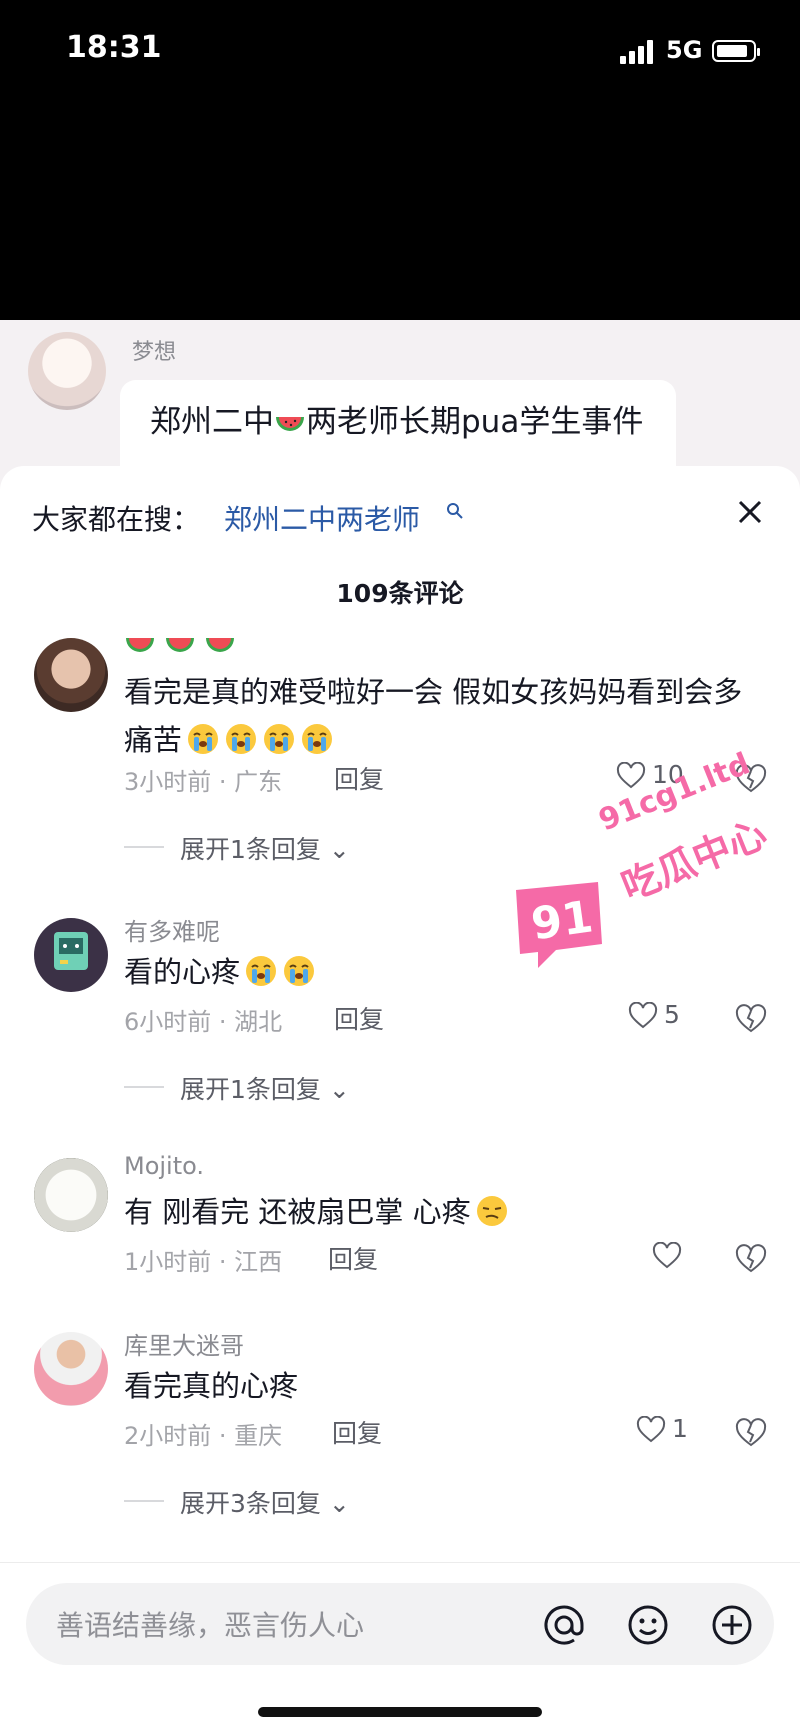 Image resolution: width=800 pixels, height=1734 pixels. Describe the element at coordinates (648, 1625) in the screenshot. I see `emoji-icon` at that location.